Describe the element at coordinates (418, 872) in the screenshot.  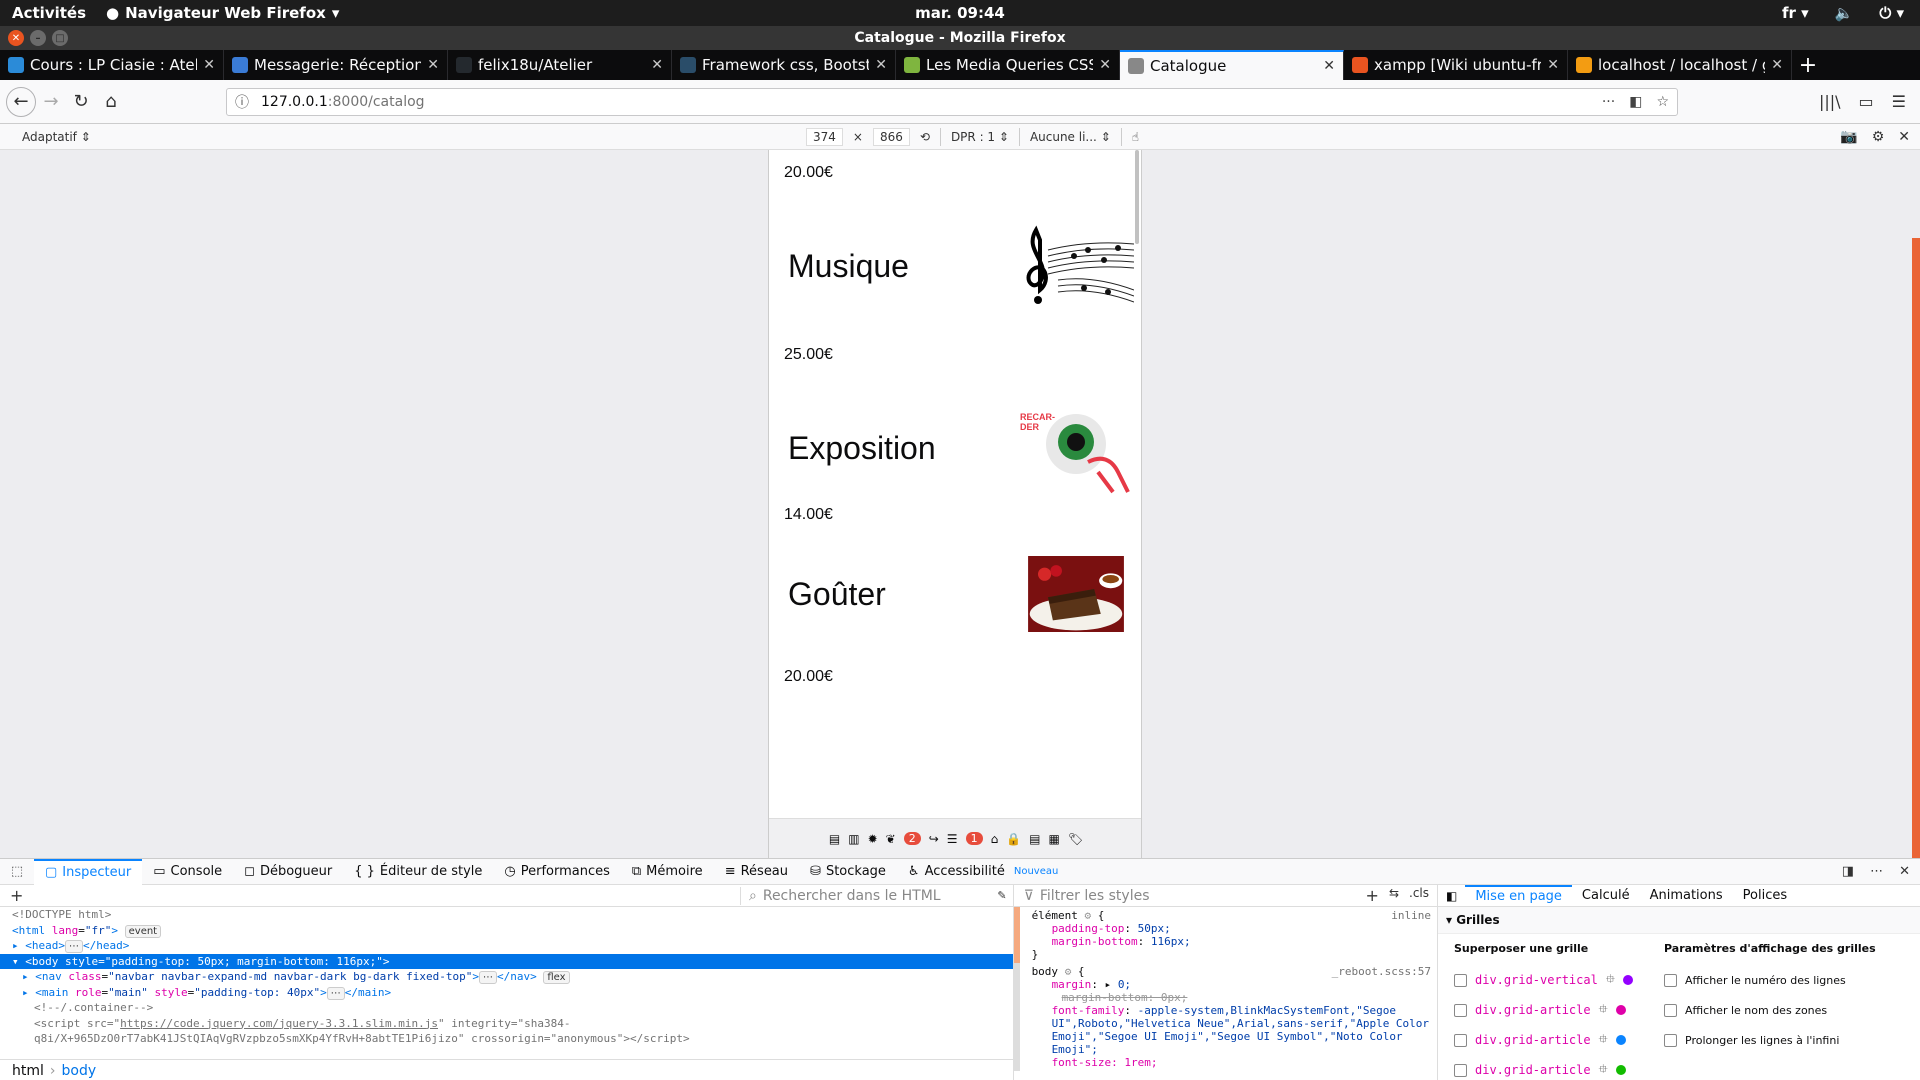
I see `devtools-tab: { } Éditeur de style` at that location.